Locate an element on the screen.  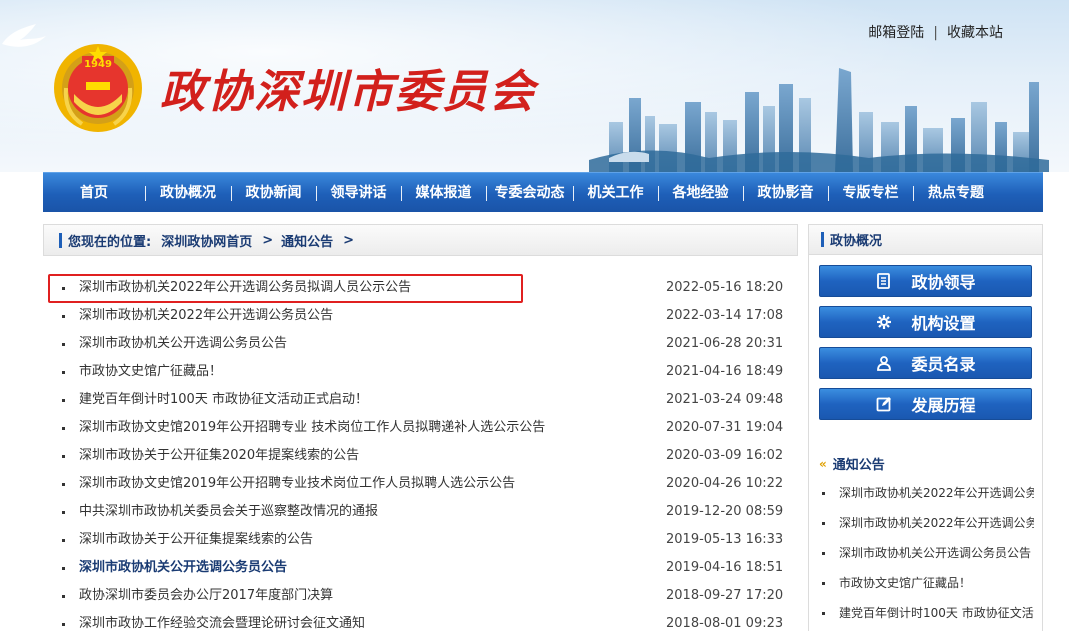
news-item-date: 2019-12-20 08:59 is located at coordinates (725, 511).